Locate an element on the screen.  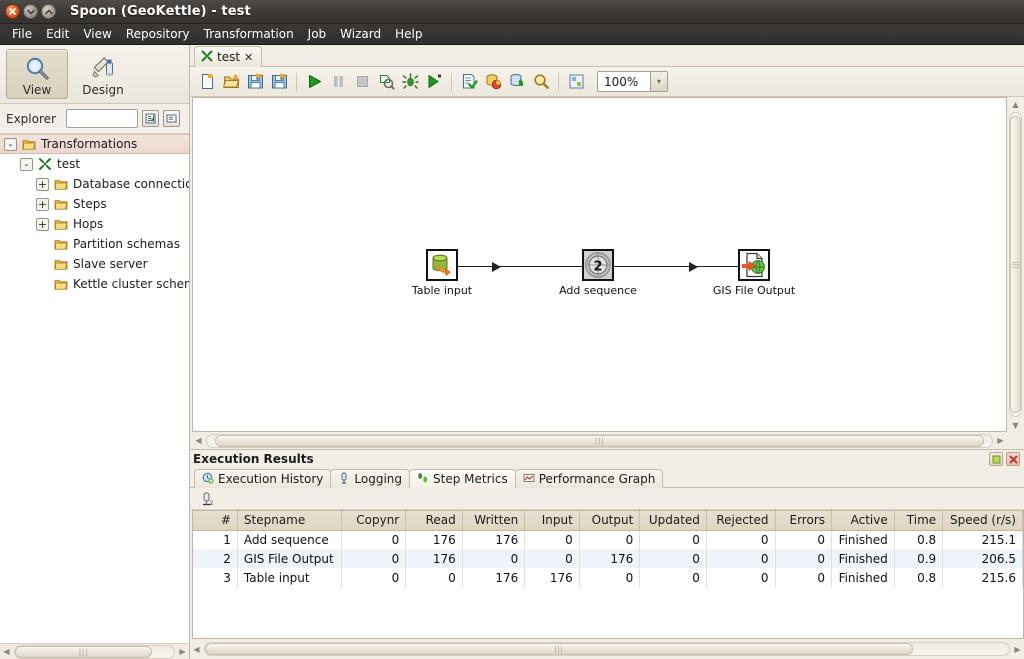
canvas-vertical-scrollbar: ▲ ||| ▼ is located at coordinates (1015, 264).